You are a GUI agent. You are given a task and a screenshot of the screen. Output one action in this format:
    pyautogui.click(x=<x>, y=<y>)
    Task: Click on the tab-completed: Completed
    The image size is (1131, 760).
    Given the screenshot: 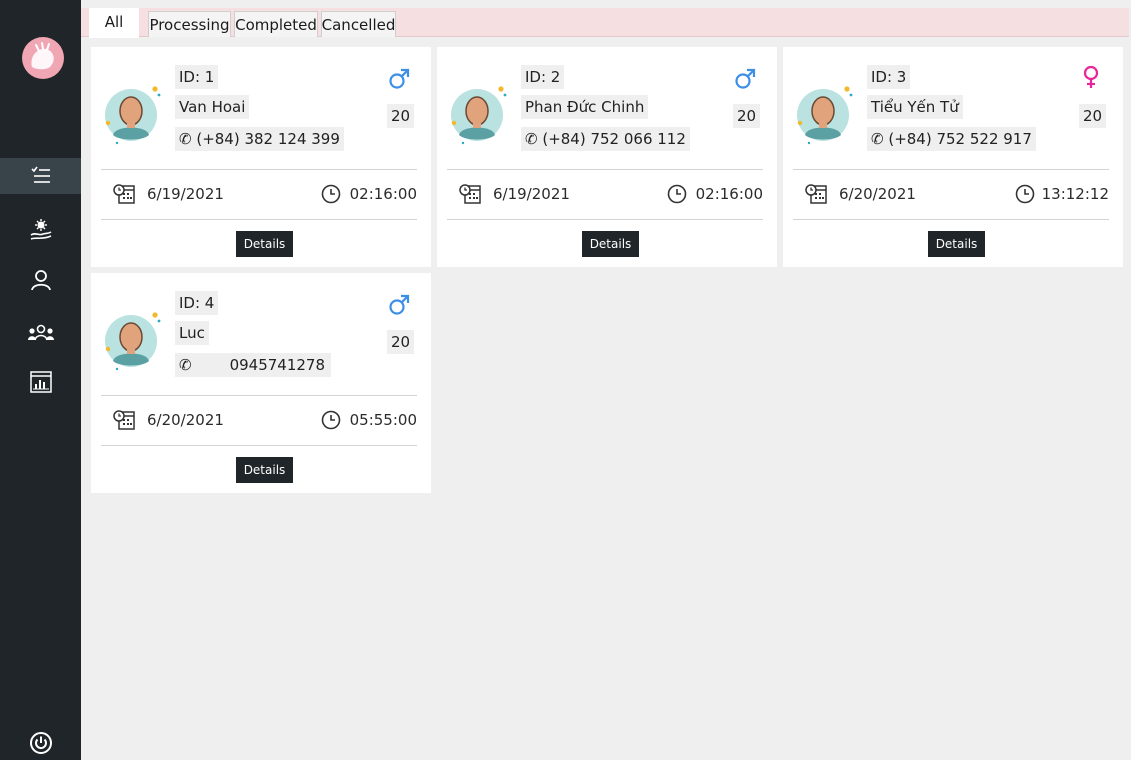 What is the action you would take?
    pyautogui.click(x=276, y=24)
    